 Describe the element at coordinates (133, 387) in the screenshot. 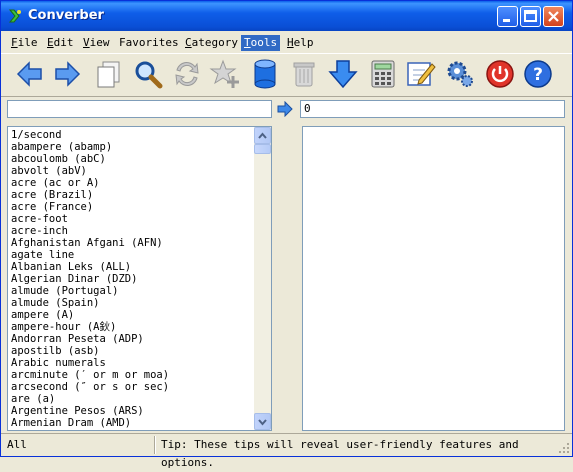

I see `unit-list-item: arcsecond (″ or s or sec)` at that location.